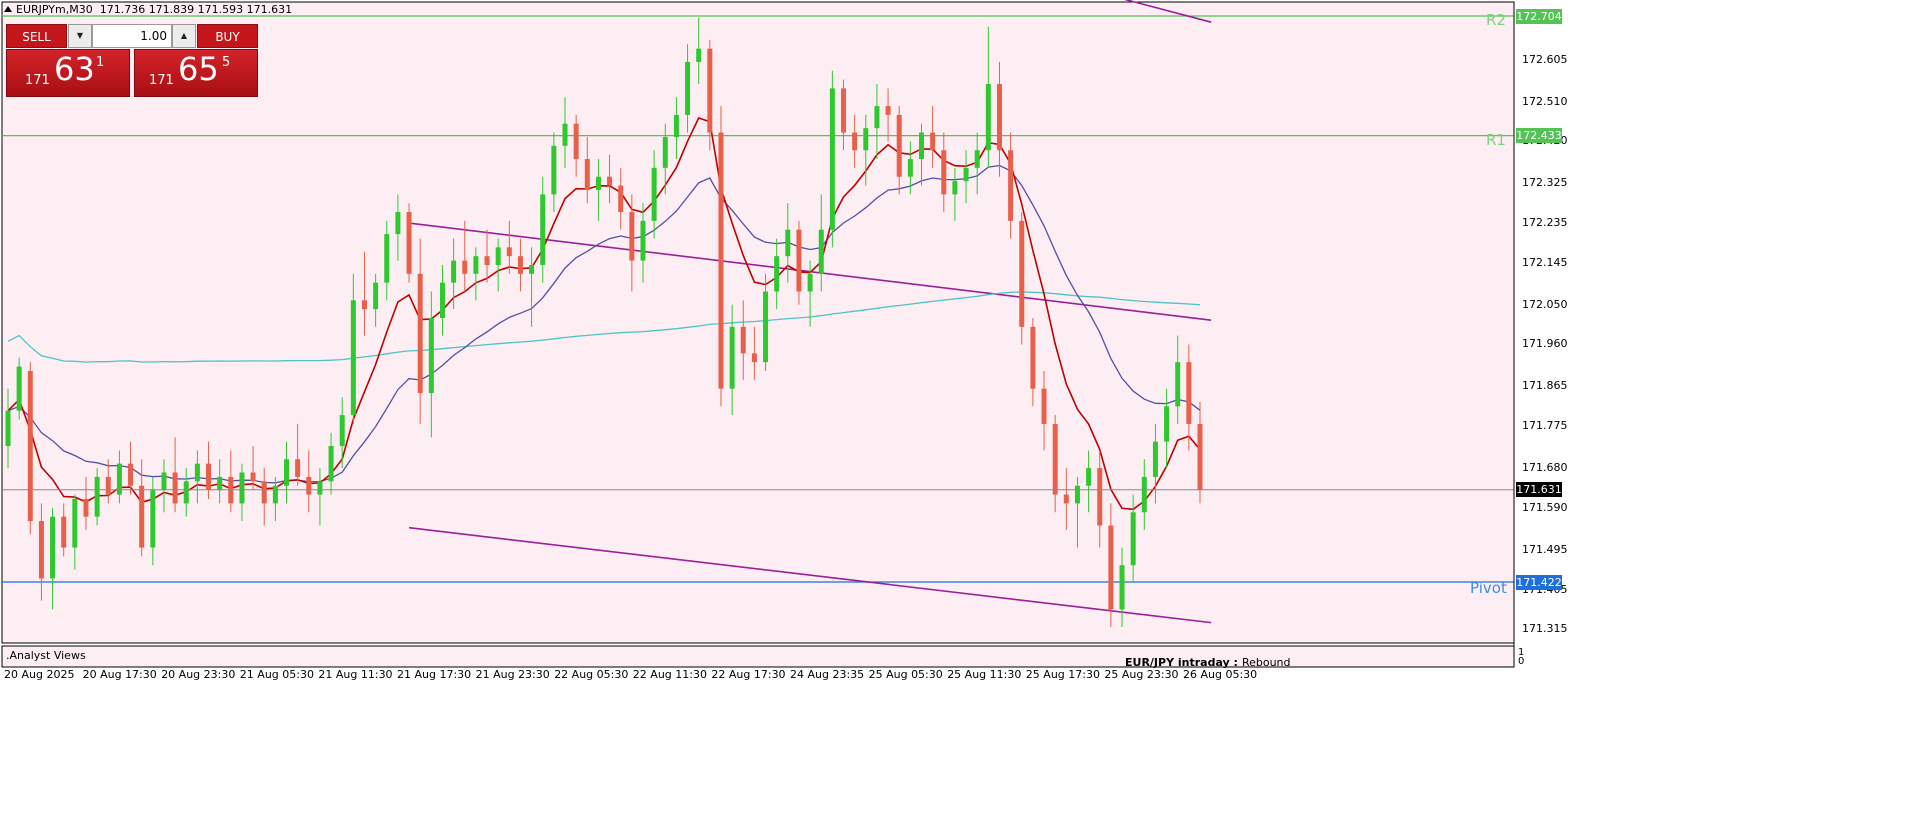  What do you see at coordinates (8, 9) in the screenshot?
I see `collapse-triangle-icon` at bounding box center [8, 9].